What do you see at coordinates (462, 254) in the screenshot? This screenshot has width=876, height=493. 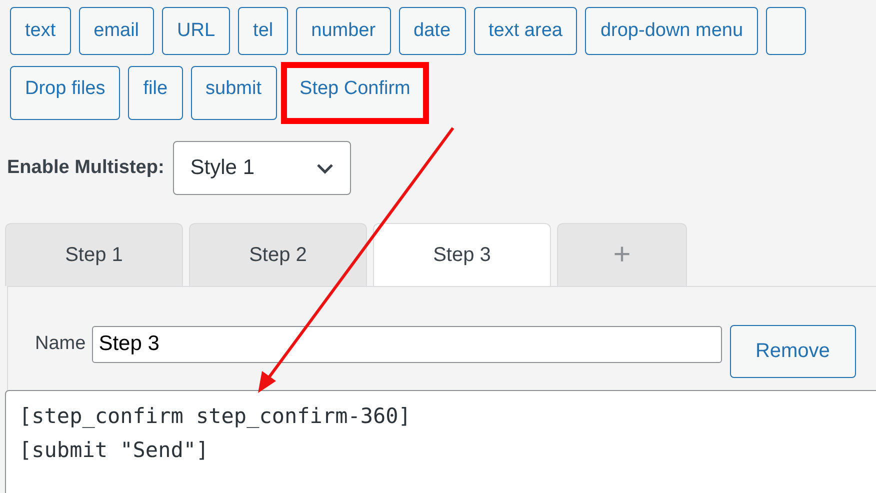 I see `step-tab: Step 3` at bounding box center [462, 254].